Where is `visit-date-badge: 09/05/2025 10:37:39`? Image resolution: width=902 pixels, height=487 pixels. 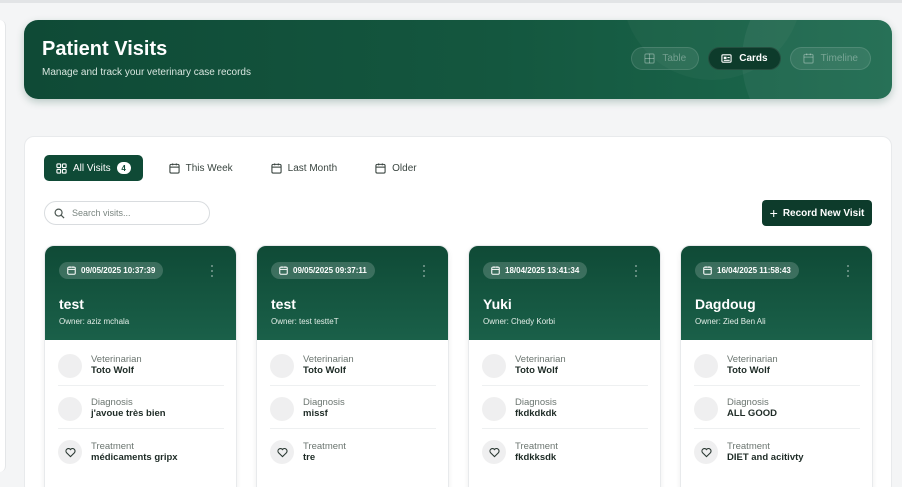 visit-date-badge: 09/05/2025 10:37:39 is located at coordinates (111, 270).